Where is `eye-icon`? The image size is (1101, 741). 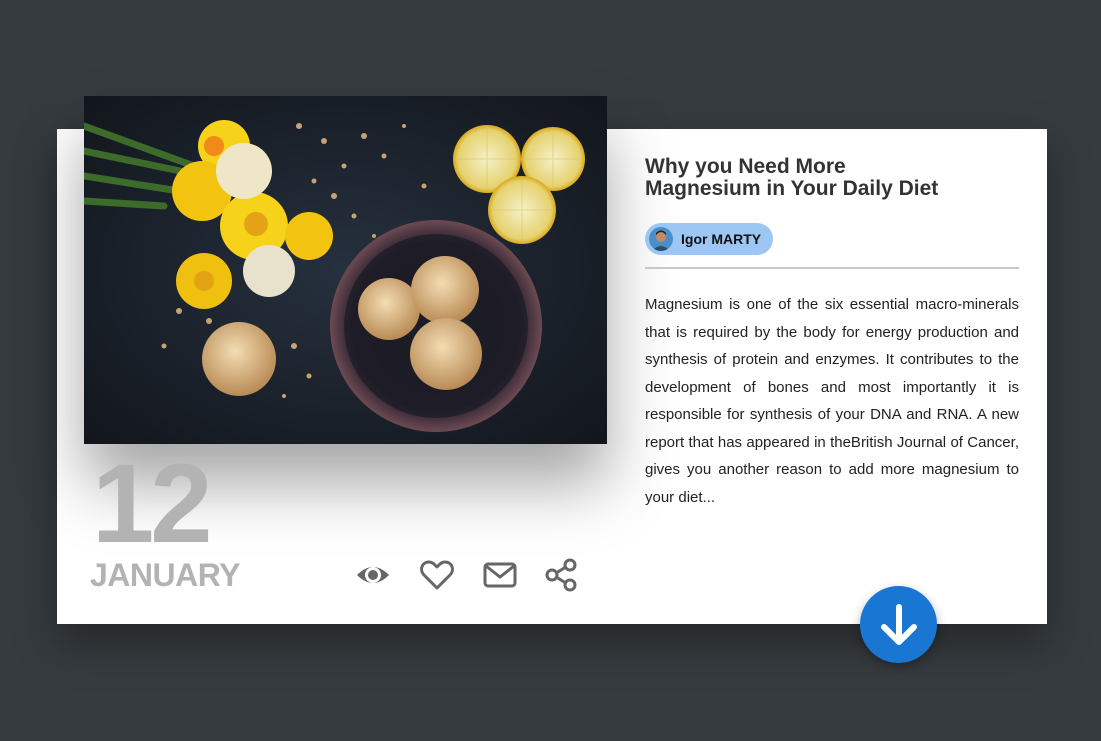
eye-icon is located at coordinates (373, 575).